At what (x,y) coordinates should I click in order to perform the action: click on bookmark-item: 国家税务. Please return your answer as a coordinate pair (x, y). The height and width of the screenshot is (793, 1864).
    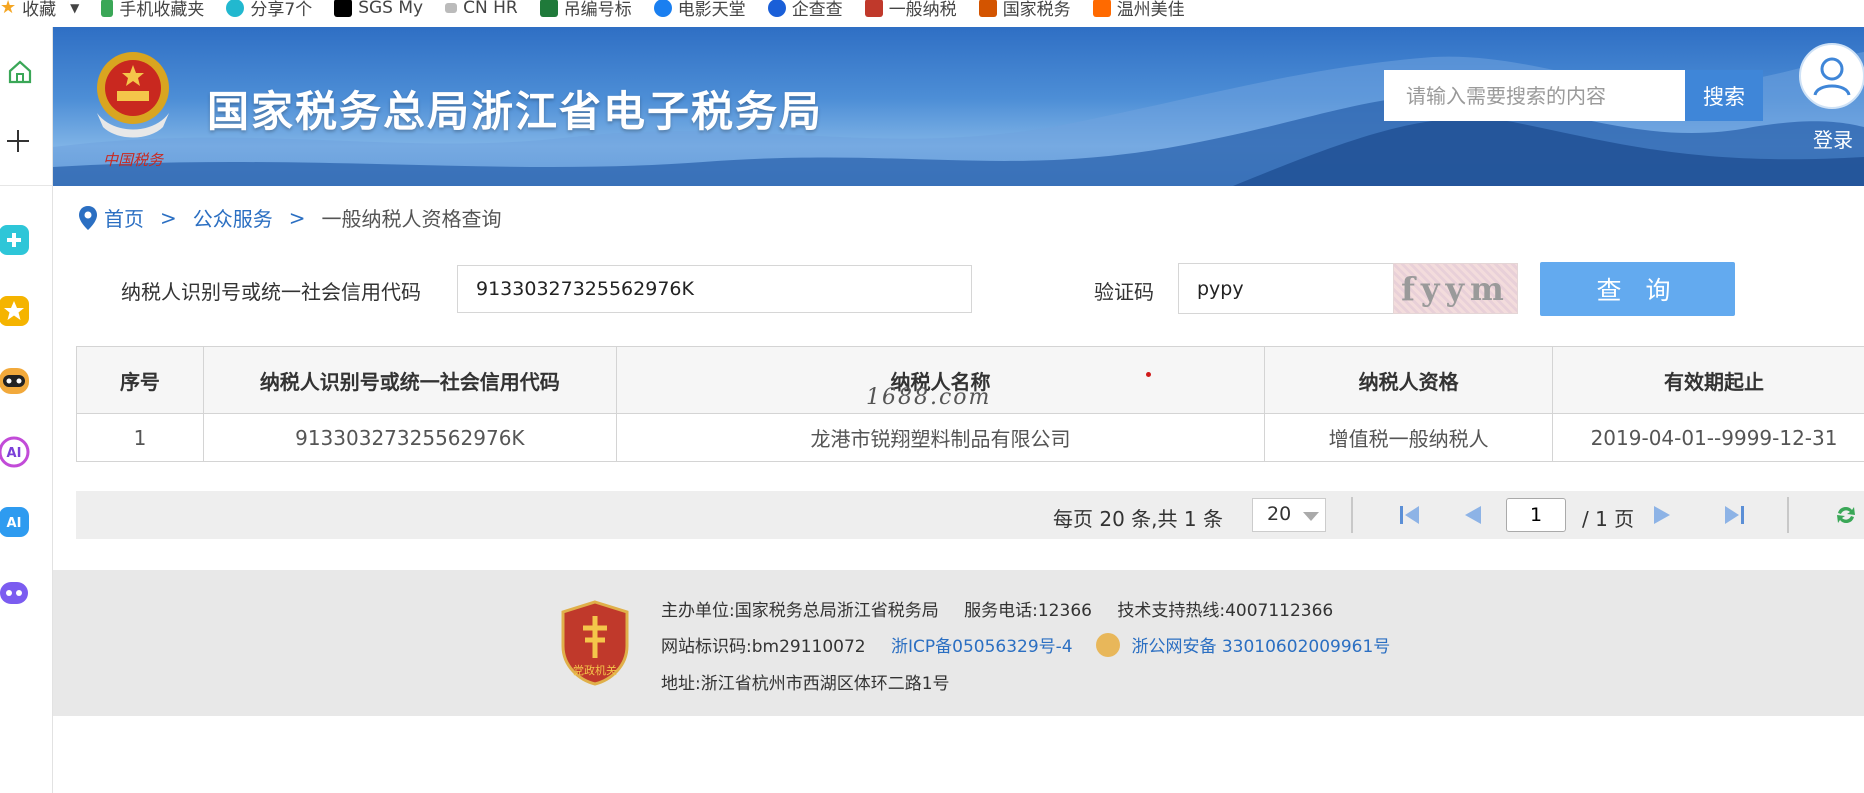
    Looking at the image, I should click on (1024, 10).